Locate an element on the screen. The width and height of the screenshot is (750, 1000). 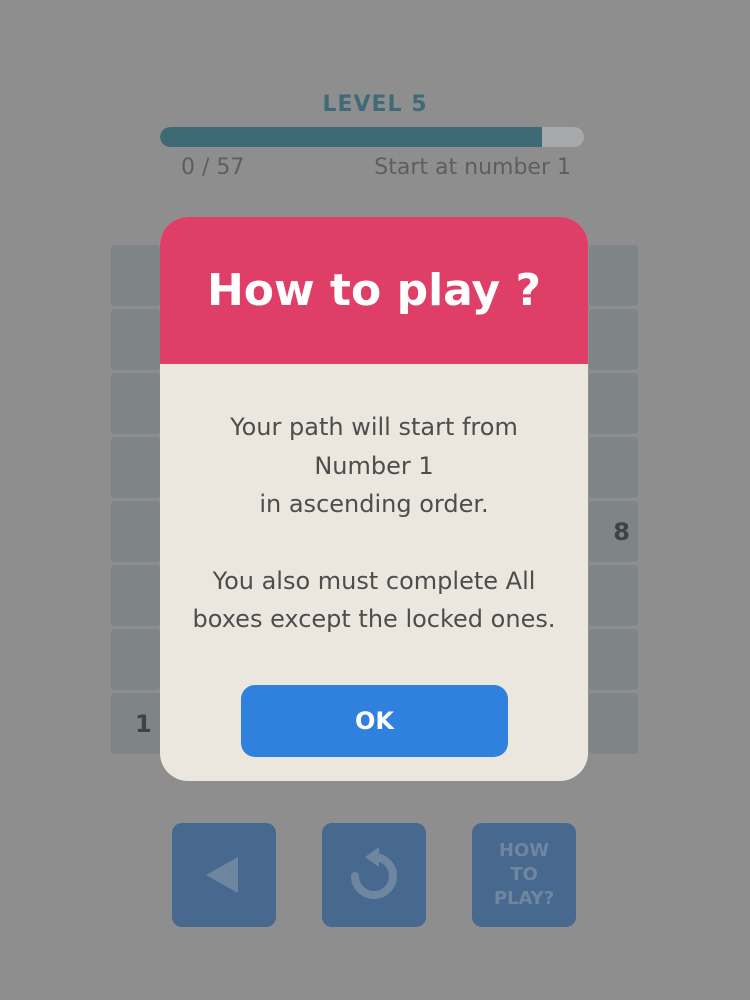
start-hint: Start at number 1 is located at coordinates (472, 167).